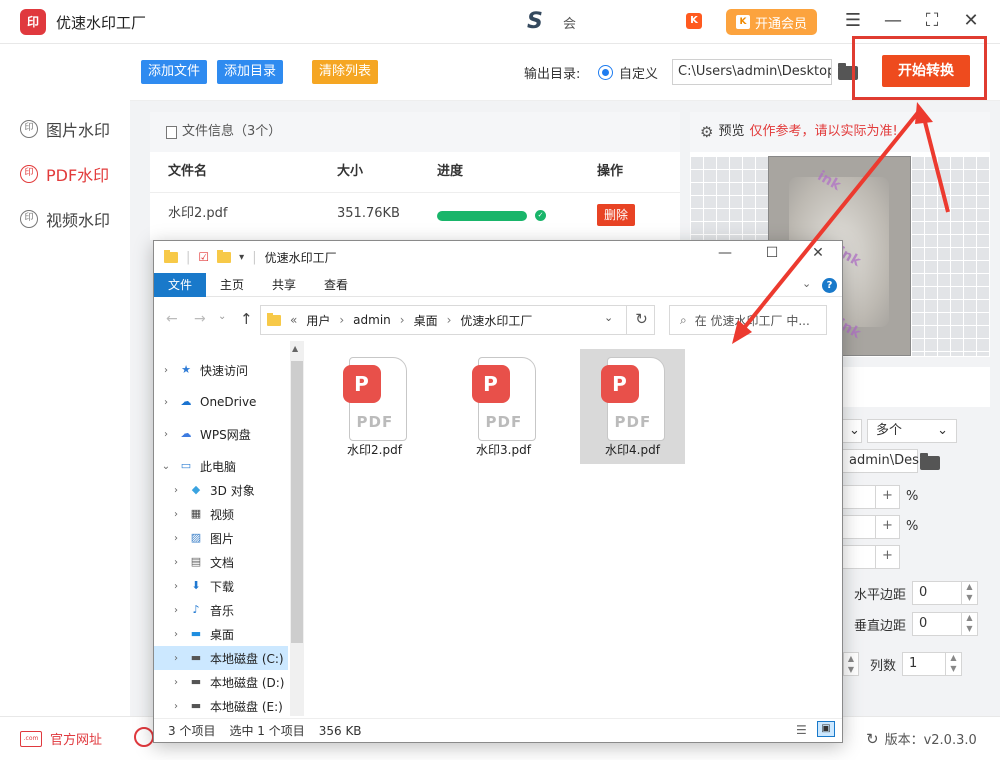  I want to click on help-icon: ?, so click(829, 285).